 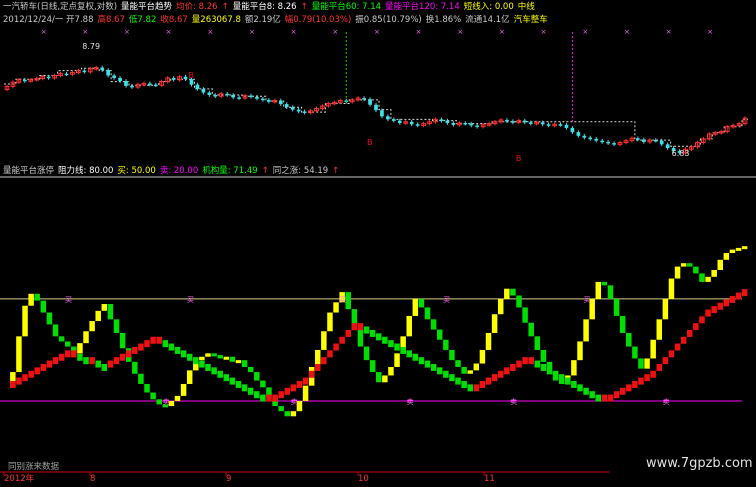 I want to click on price-high-label: 8.79, so click(x=91, y=46).